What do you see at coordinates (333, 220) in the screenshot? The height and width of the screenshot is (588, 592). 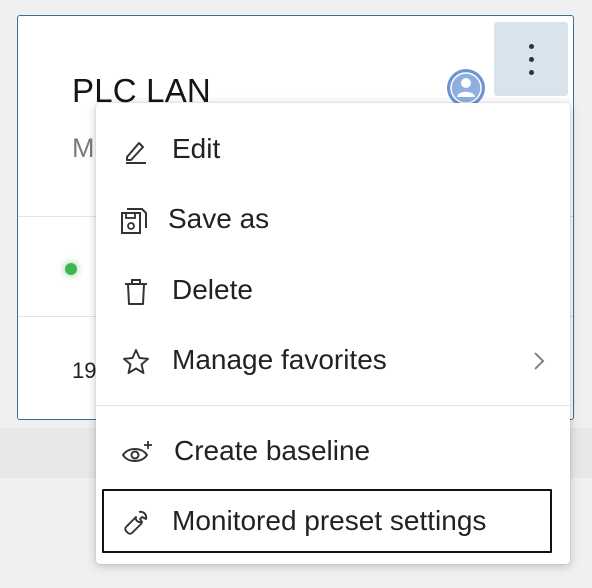 I see `menu-item-save-as: Save as` at bounding box center [333, 220].